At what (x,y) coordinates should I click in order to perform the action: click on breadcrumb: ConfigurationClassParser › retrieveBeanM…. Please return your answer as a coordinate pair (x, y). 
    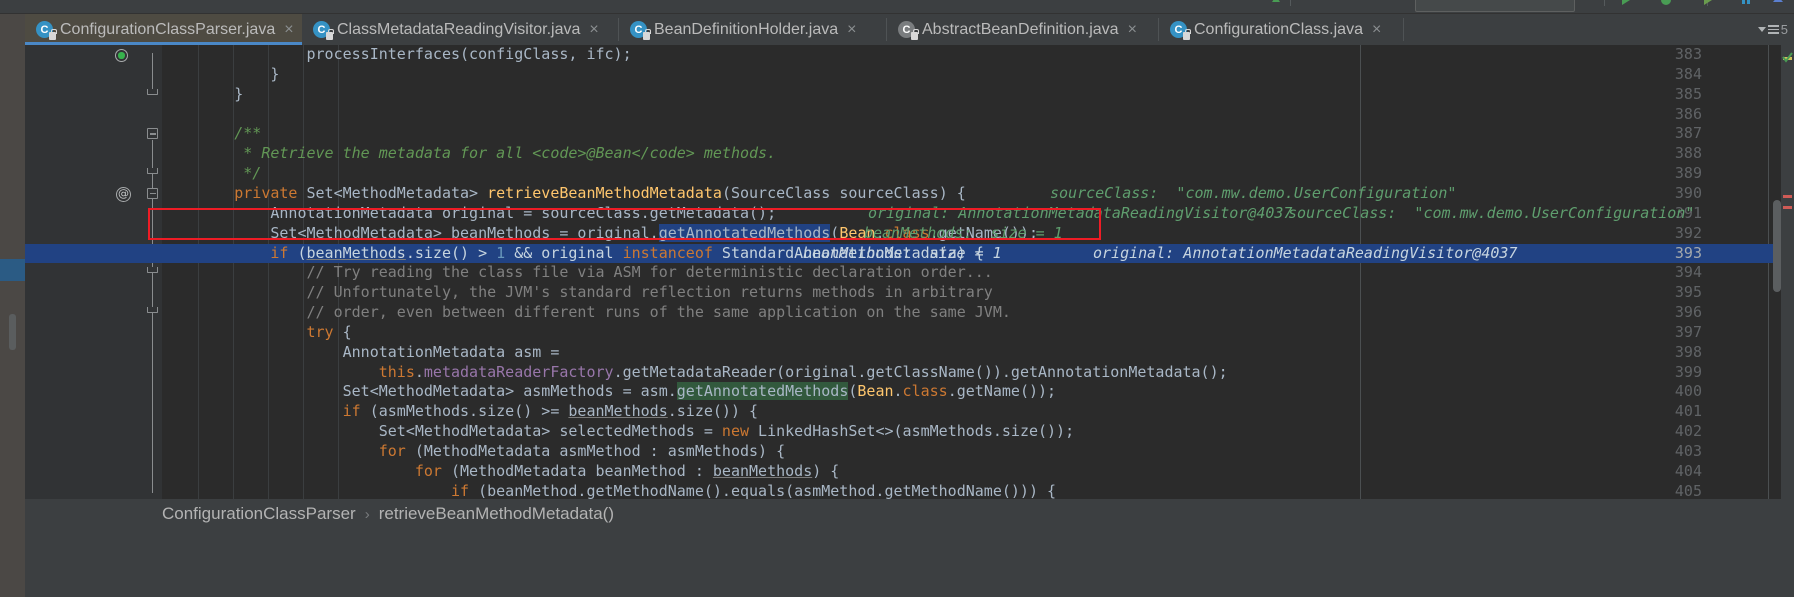
    Looking at the image, I should click on (909, 514).